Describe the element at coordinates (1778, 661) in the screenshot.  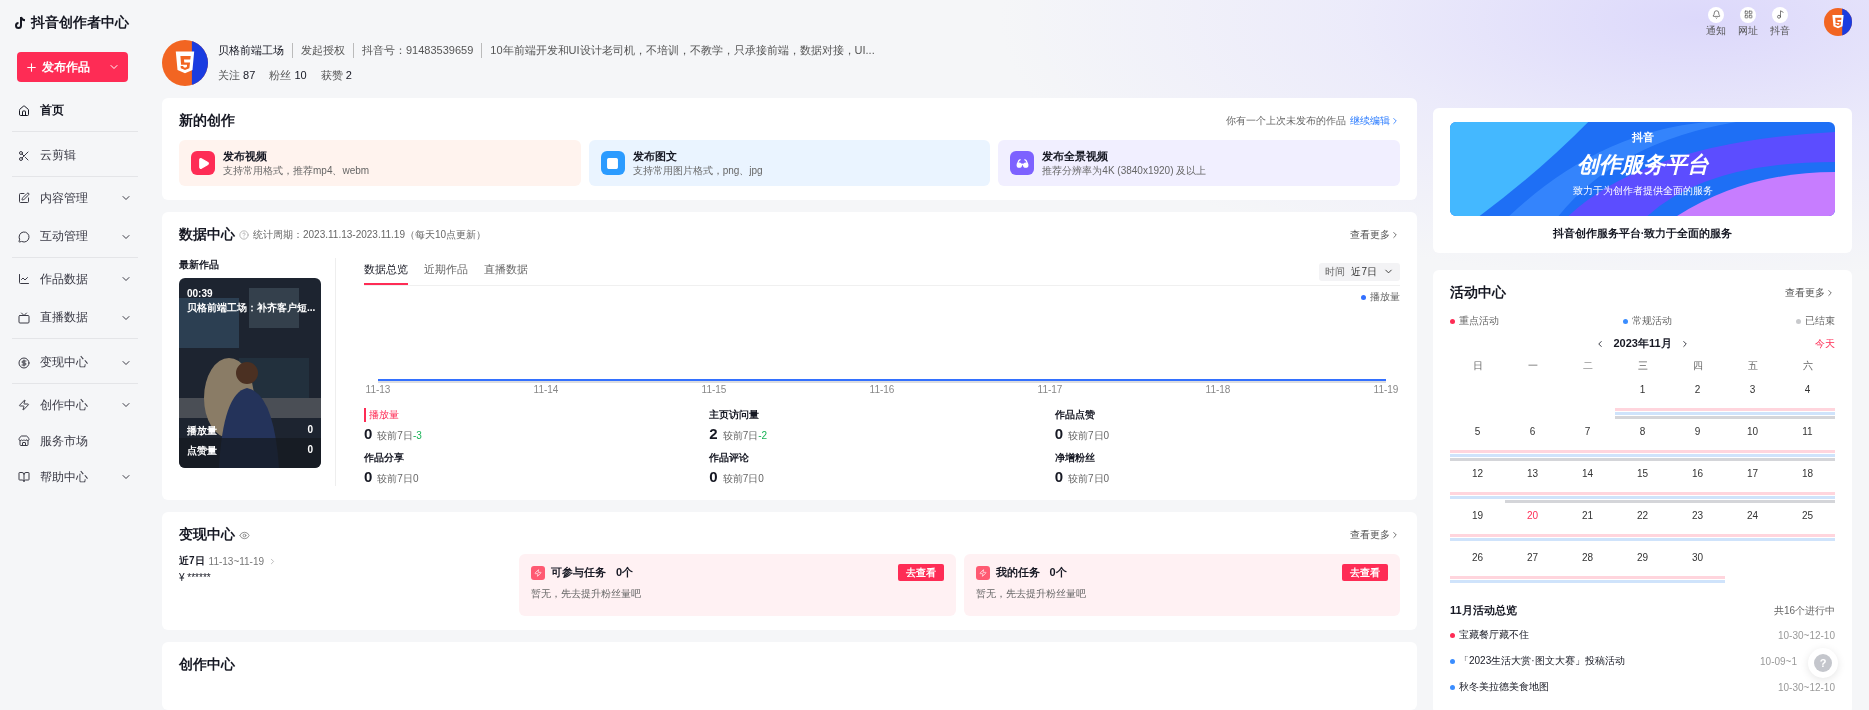
I see `activity-dates: 10-09~1` at that location.